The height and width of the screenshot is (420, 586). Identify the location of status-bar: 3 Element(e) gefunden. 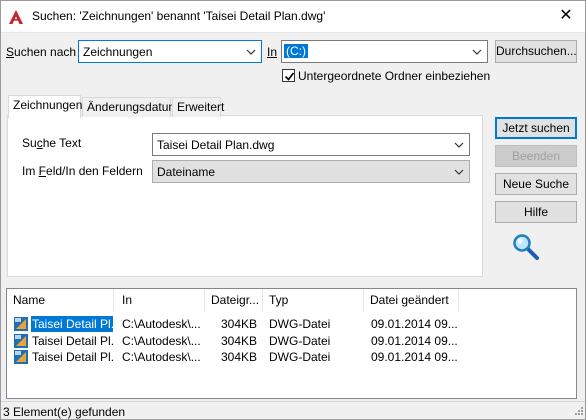
(293, 410).